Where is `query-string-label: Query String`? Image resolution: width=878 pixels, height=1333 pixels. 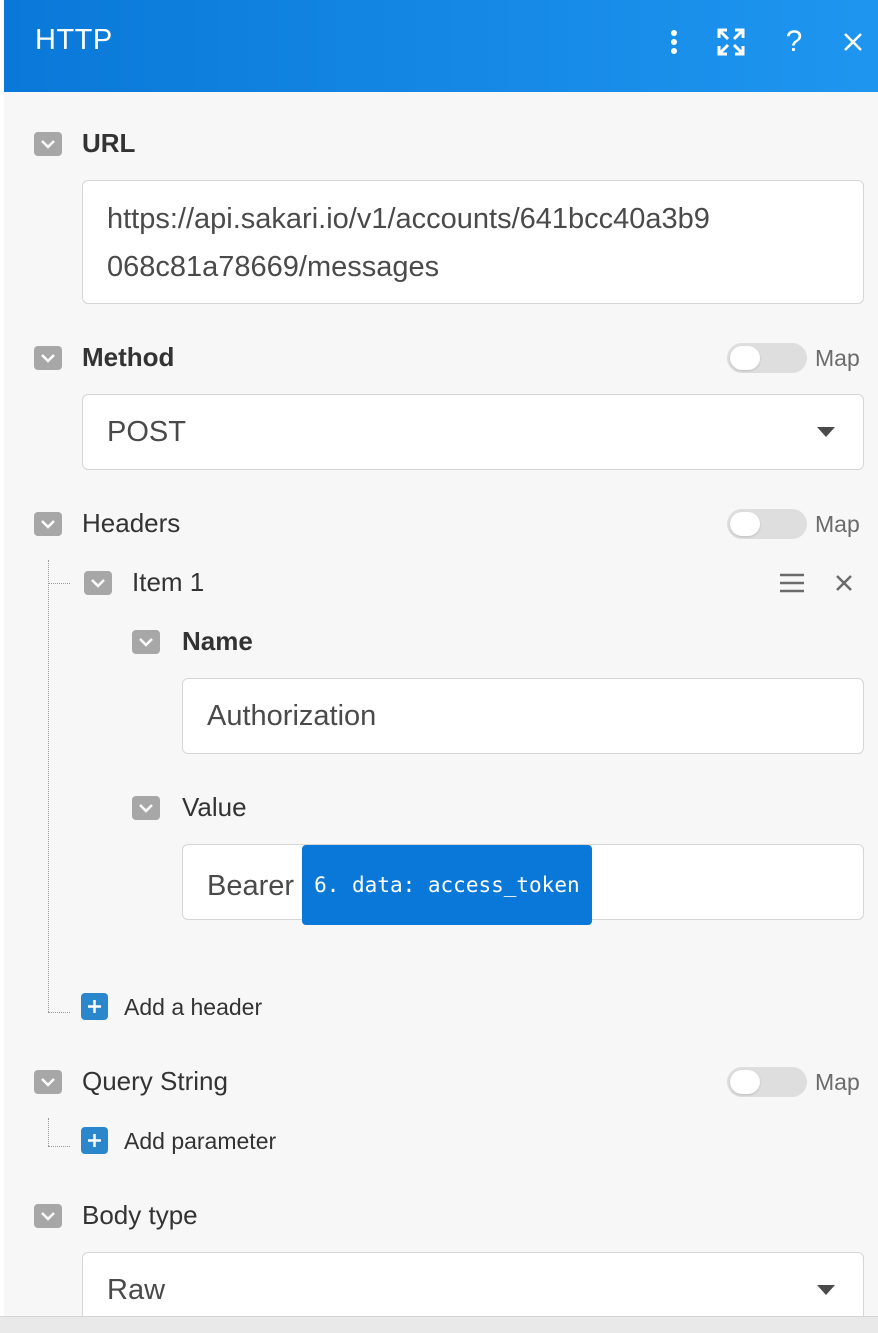 query-string-label: Query String is located at coordinates (155, 1081).